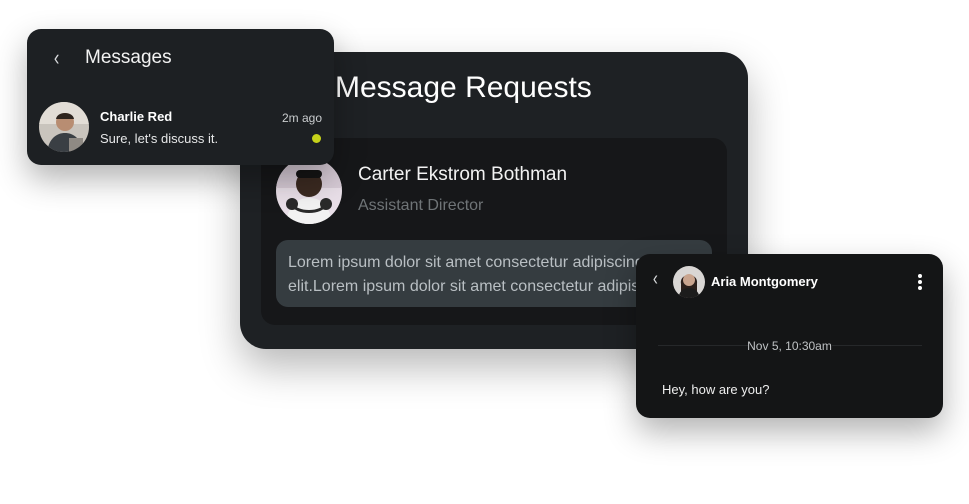 The width and height of the screenshot is (969, 504). Describe the element at coordinates (877, 345) in the screenshot. I see `divider` at that location.